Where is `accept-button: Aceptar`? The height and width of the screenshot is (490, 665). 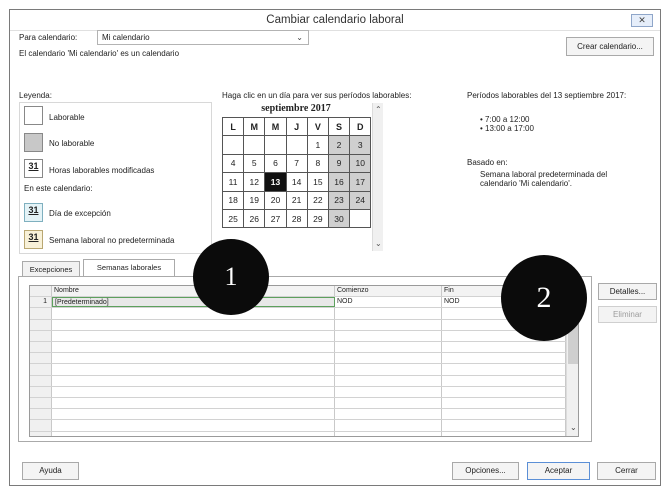
accept-button: Aceptar is located at coordinates (558, 471).